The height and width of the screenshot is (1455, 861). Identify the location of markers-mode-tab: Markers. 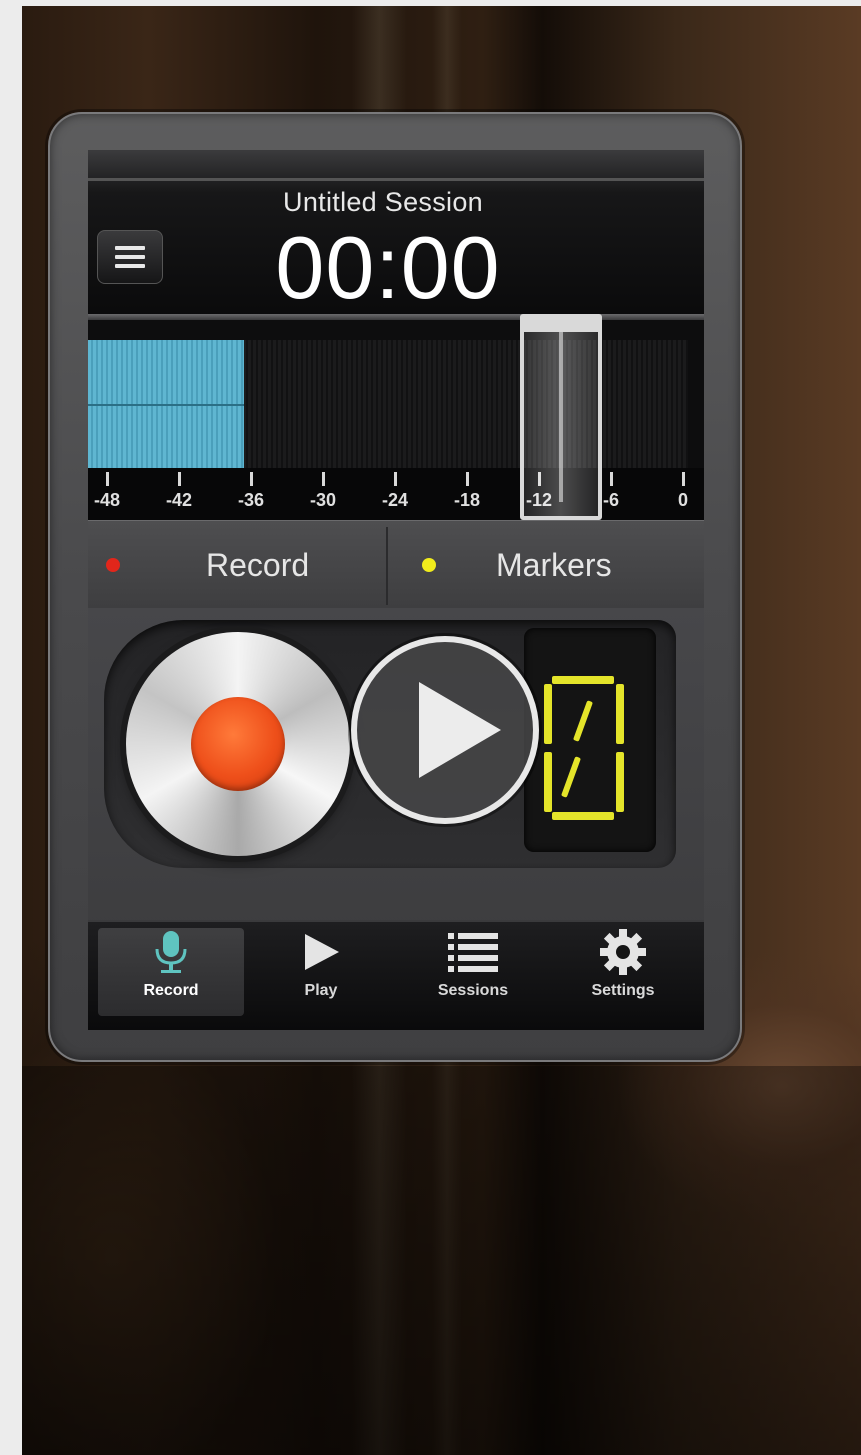
(557, 565).